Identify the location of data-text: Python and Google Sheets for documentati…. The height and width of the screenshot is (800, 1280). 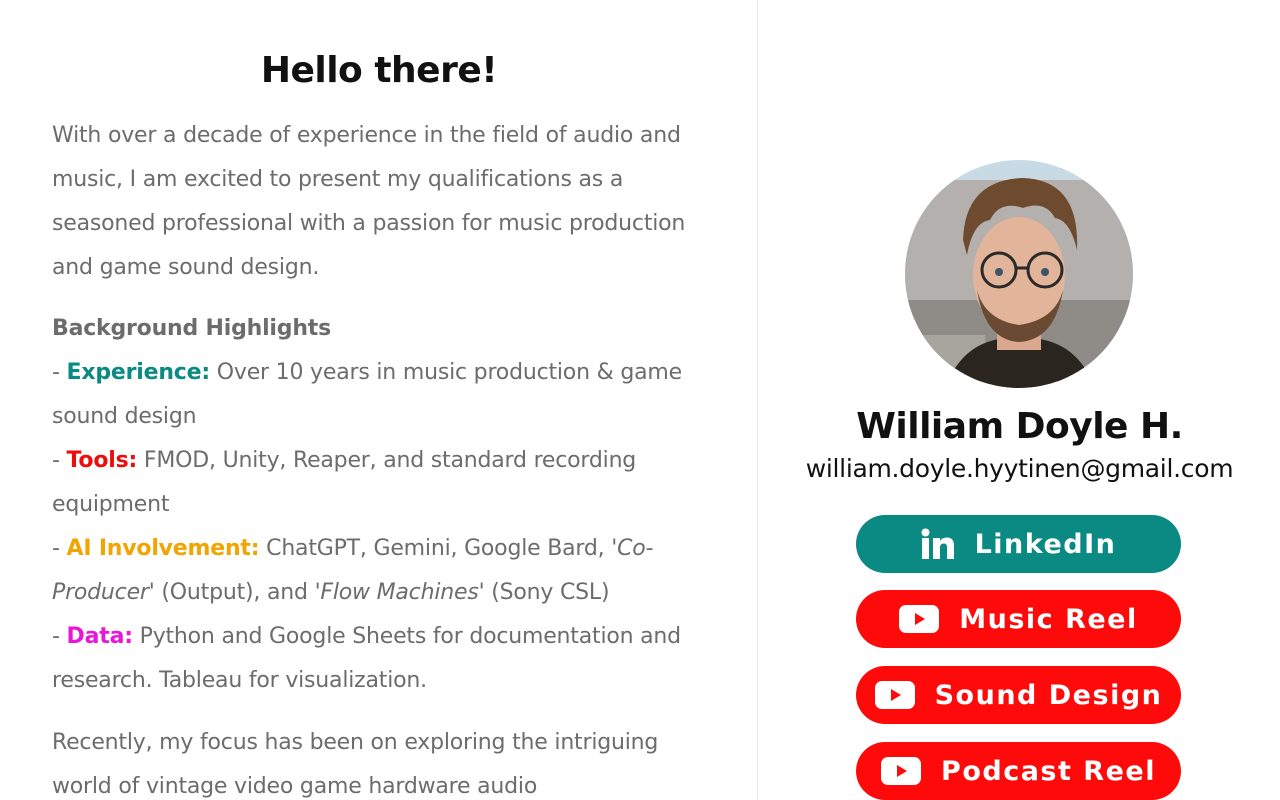
(366, 658).